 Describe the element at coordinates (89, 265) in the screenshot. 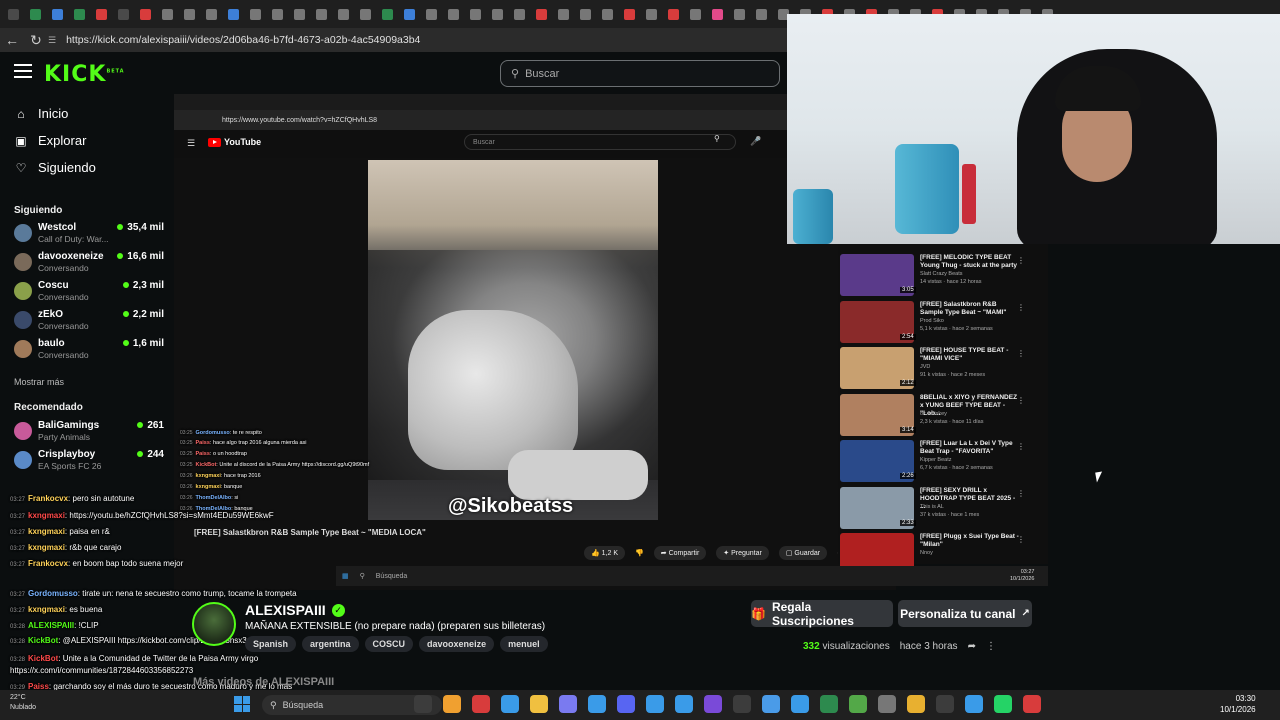

I see `channel-item: davooxeneize Conversando 16,6 mil` at that location.